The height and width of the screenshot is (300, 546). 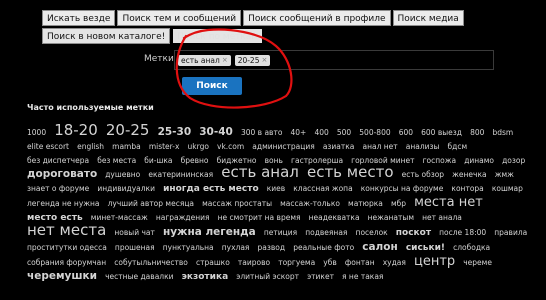 What do you see at coordinates (205, 277) in the screenshot?
I see `tag-link: экзотика` at bounding box center [205, 277].